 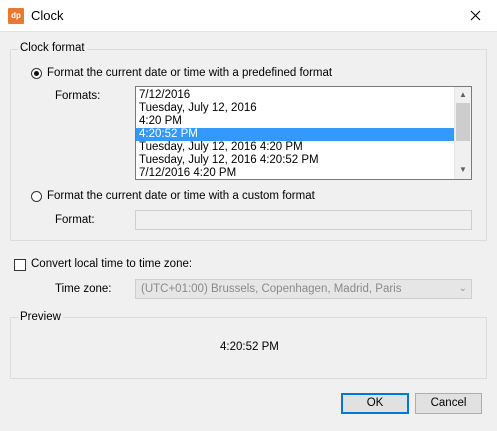 I want to click on format-option: Tuesday, July 12, 2016 4:20:52 PM, so click(x=296, y=160).